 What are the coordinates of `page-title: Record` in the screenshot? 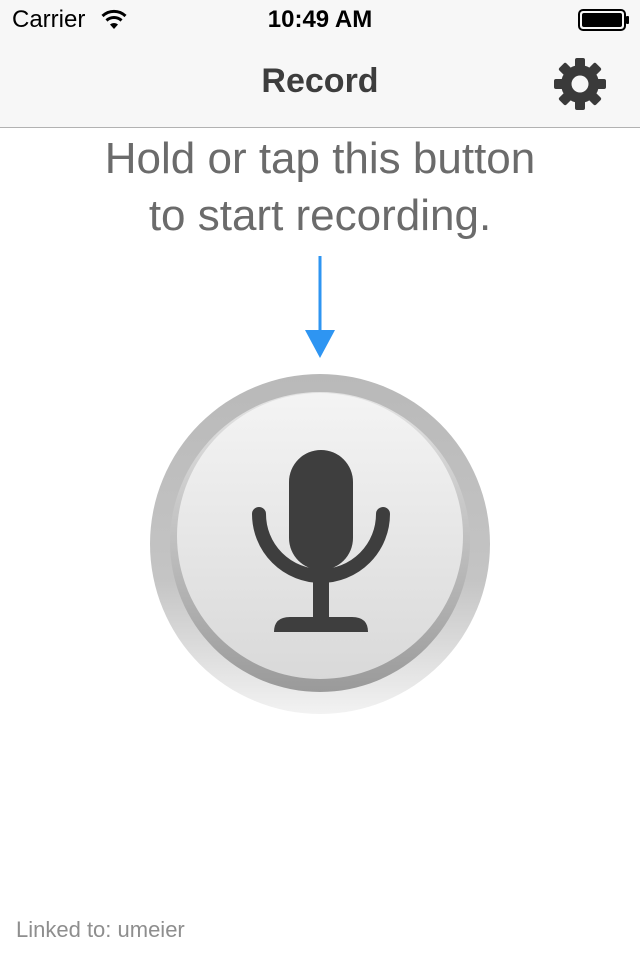 It's located at (320, 81).